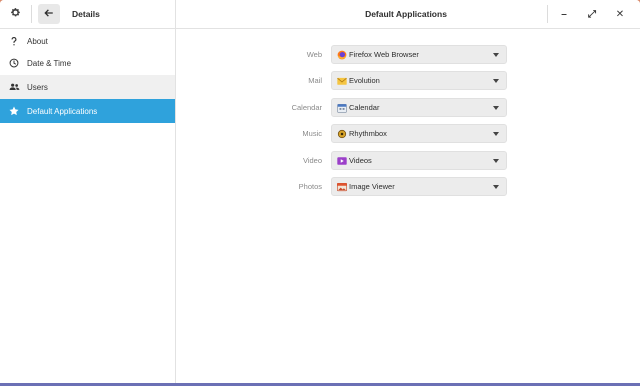  What do you see at coordinates (342, 187) in the screenshot?
I see `image-viewer-icon` at bounding box center [342, 187].